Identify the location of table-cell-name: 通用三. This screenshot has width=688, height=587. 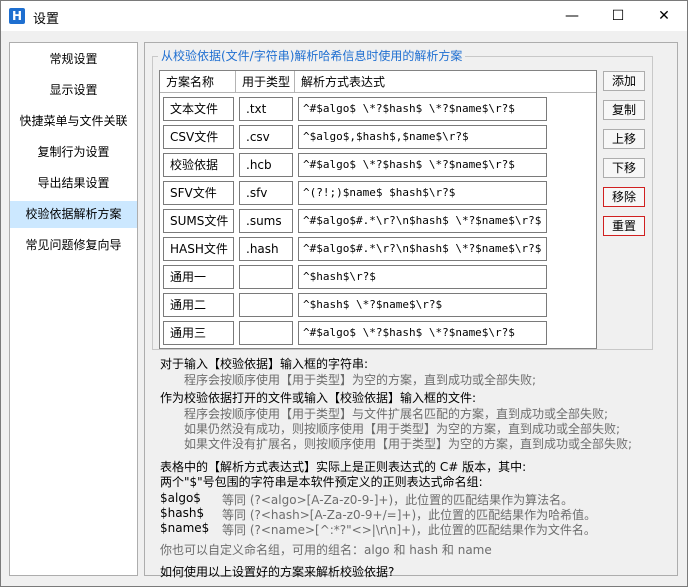
(198, 333).